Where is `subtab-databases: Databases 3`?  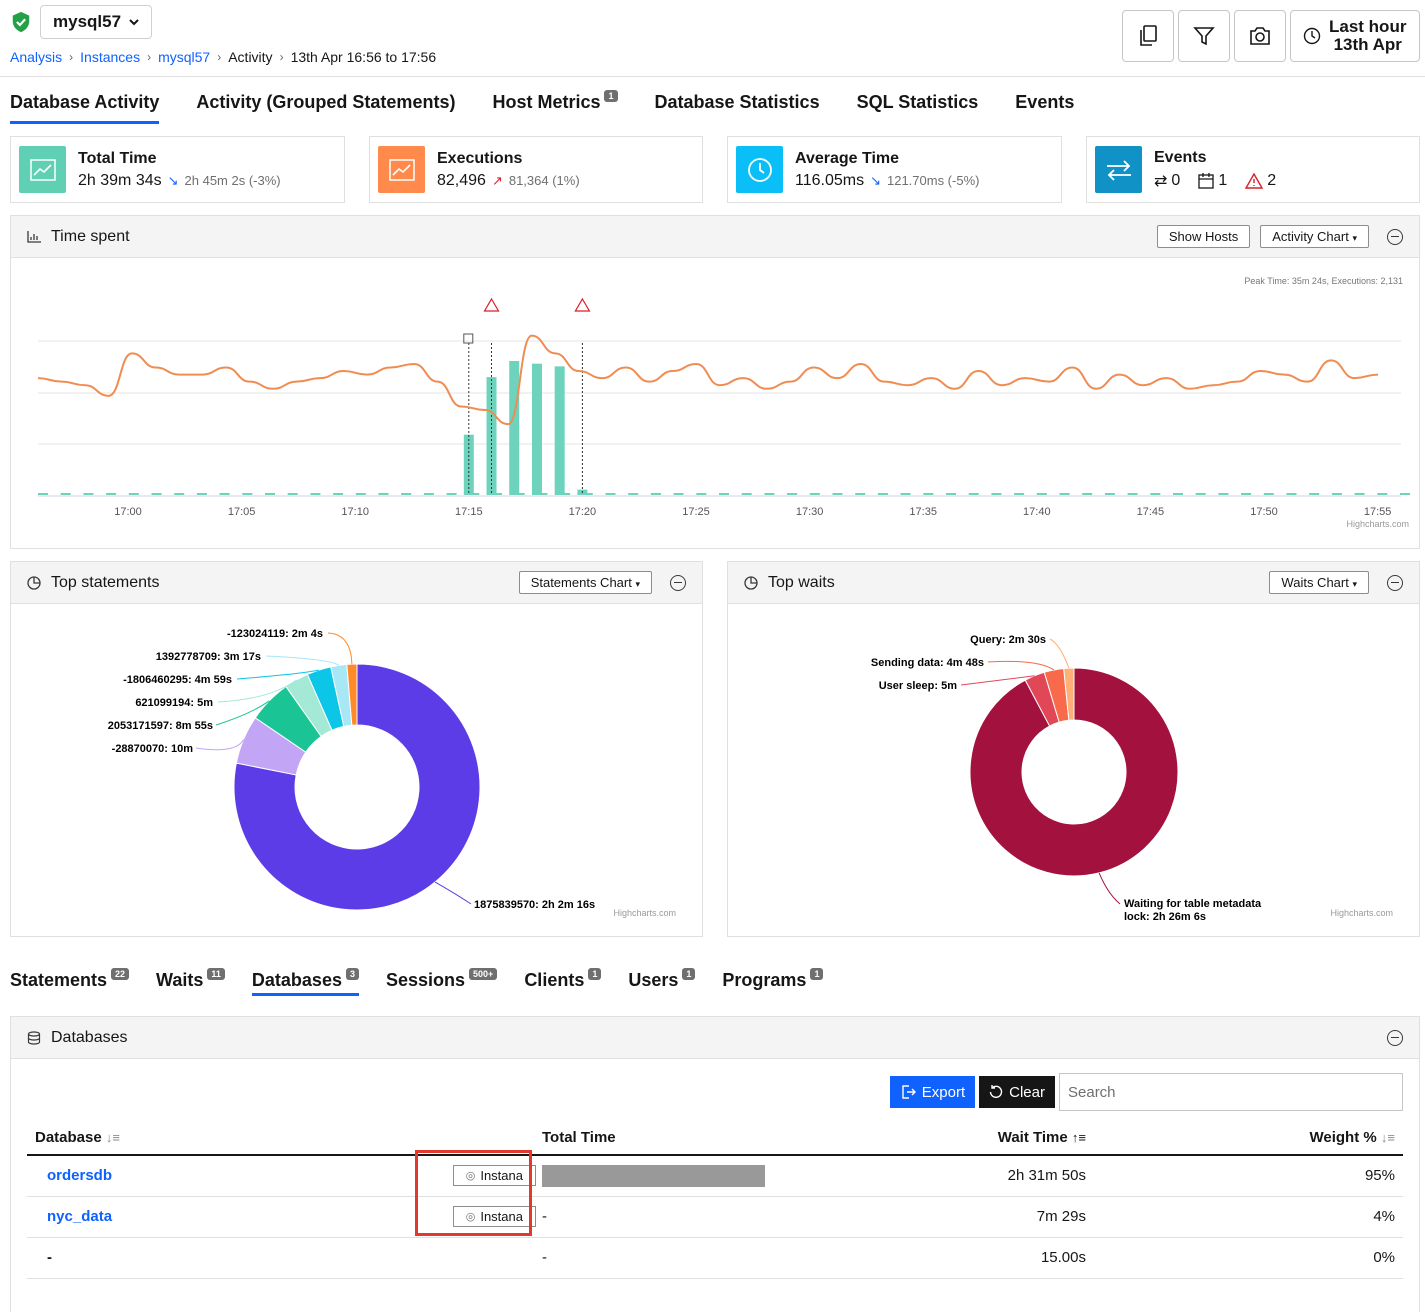 subtab-databases: Databases 3 is located at coordinates (305, 982).